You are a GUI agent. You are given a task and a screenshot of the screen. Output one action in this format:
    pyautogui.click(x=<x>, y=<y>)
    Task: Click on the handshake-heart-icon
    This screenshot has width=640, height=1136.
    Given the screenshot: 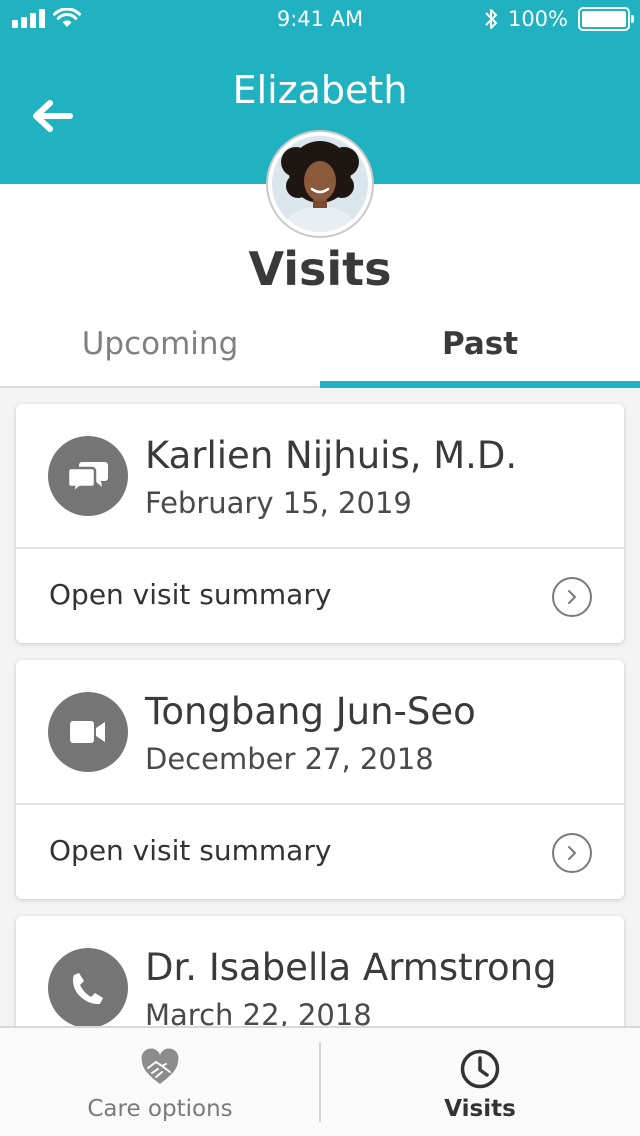 What is the action you would take?
    pyautogui.click(x=160, y=1066)
    